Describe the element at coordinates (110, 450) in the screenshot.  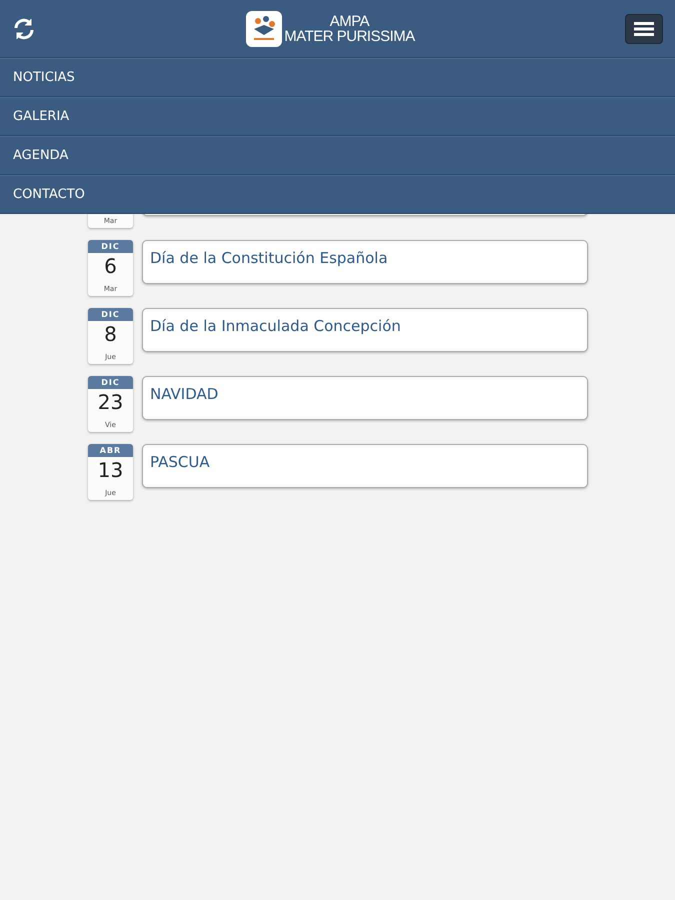
I see `month-label: ABR` at that location.